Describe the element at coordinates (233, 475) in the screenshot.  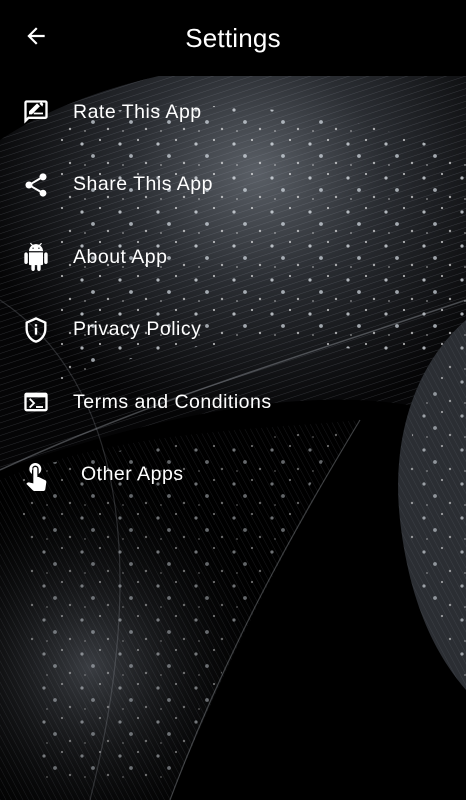
I see `menu-item-other-apps: Other Apps` at that location.